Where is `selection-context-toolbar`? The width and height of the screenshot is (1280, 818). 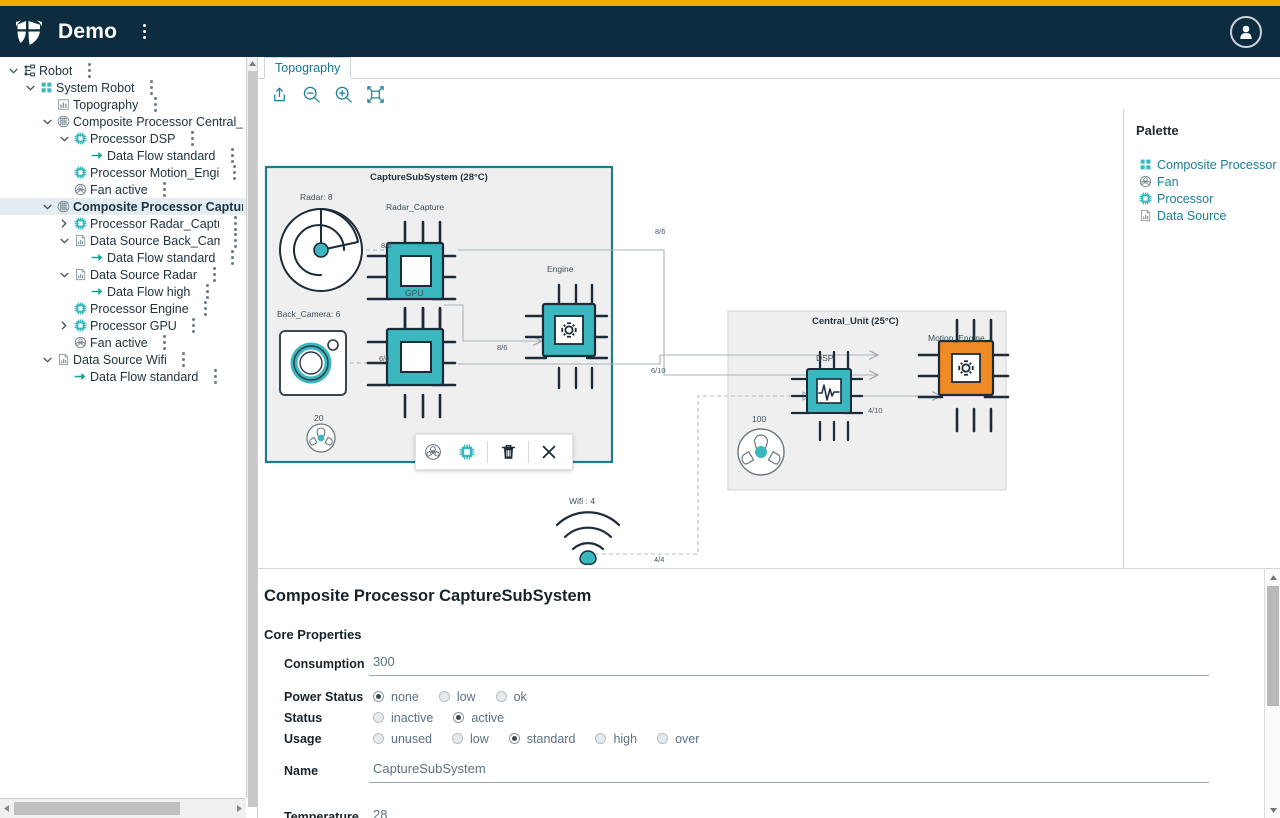 selection-context-toolbar is located at coordinates (494, 452).